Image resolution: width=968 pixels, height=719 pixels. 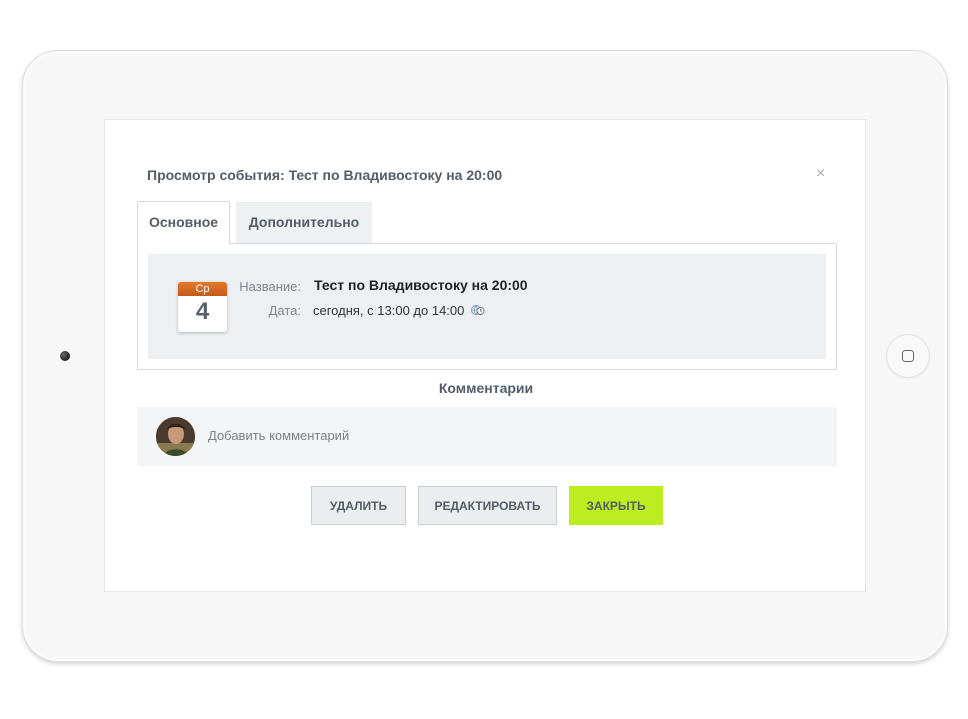 I want to click on calendar-date-icon: Ср 4, so click(x=202, y=307).